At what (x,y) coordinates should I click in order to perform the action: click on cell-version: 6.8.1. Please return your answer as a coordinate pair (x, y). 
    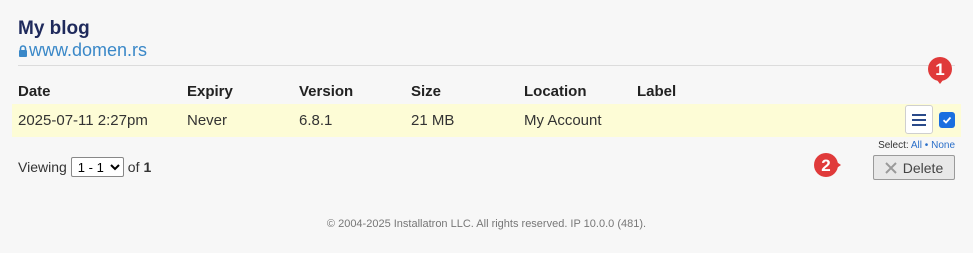
    Looking at the image, I should click on (316, 120).